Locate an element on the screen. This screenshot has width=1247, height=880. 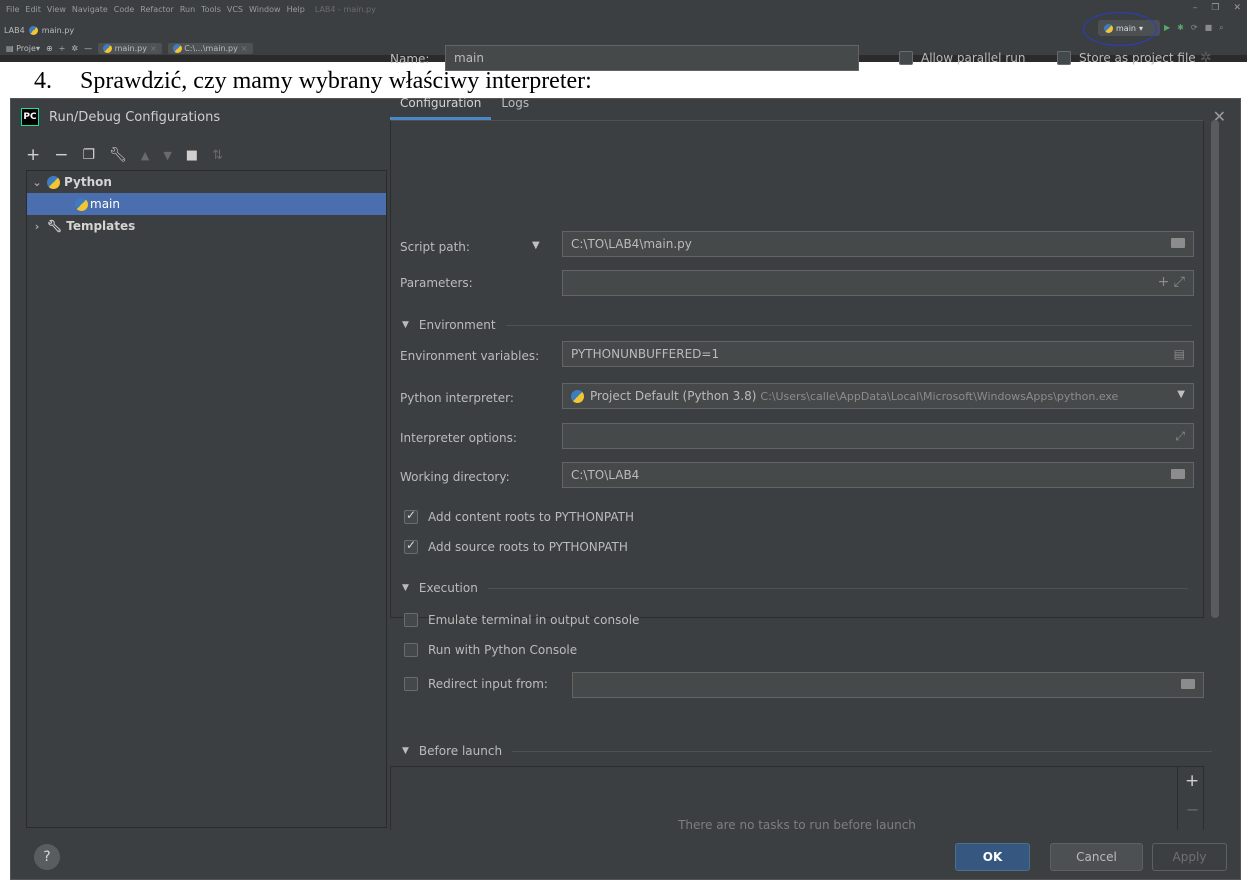
help-button: ? is located at coordinates (47, 857).